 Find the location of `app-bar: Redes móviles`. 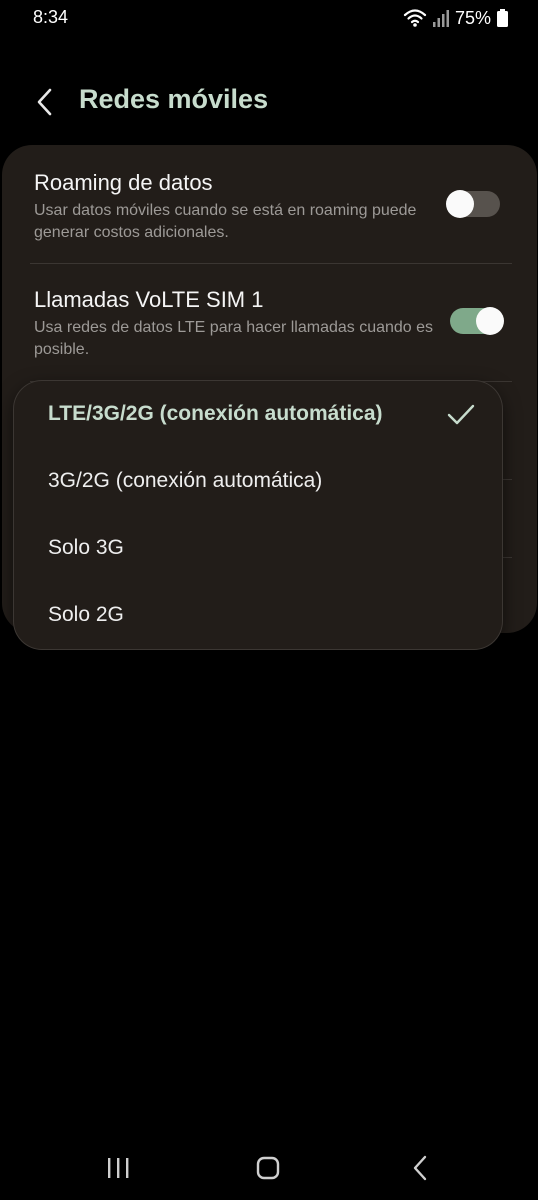

app-bar: Redes móviles is located at coordinates (269, 102).